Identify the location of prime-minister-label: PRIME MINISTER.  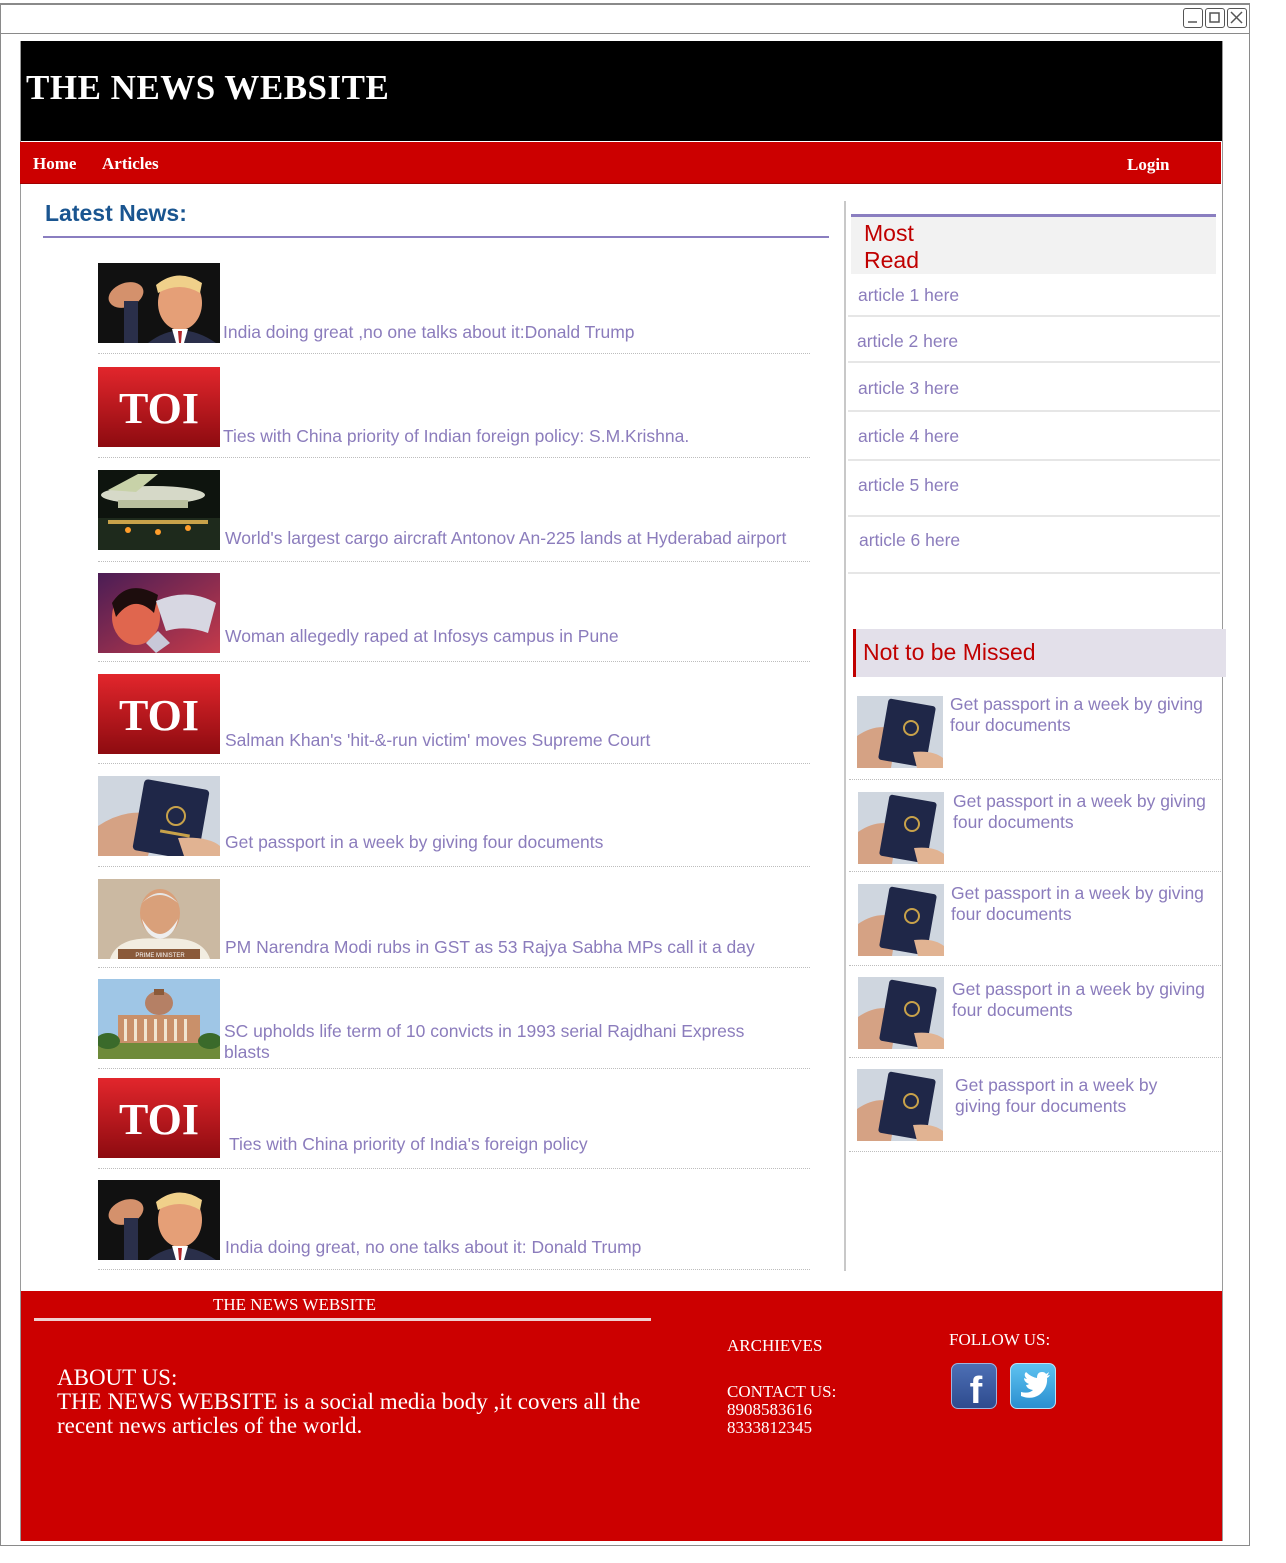
(160, 956).